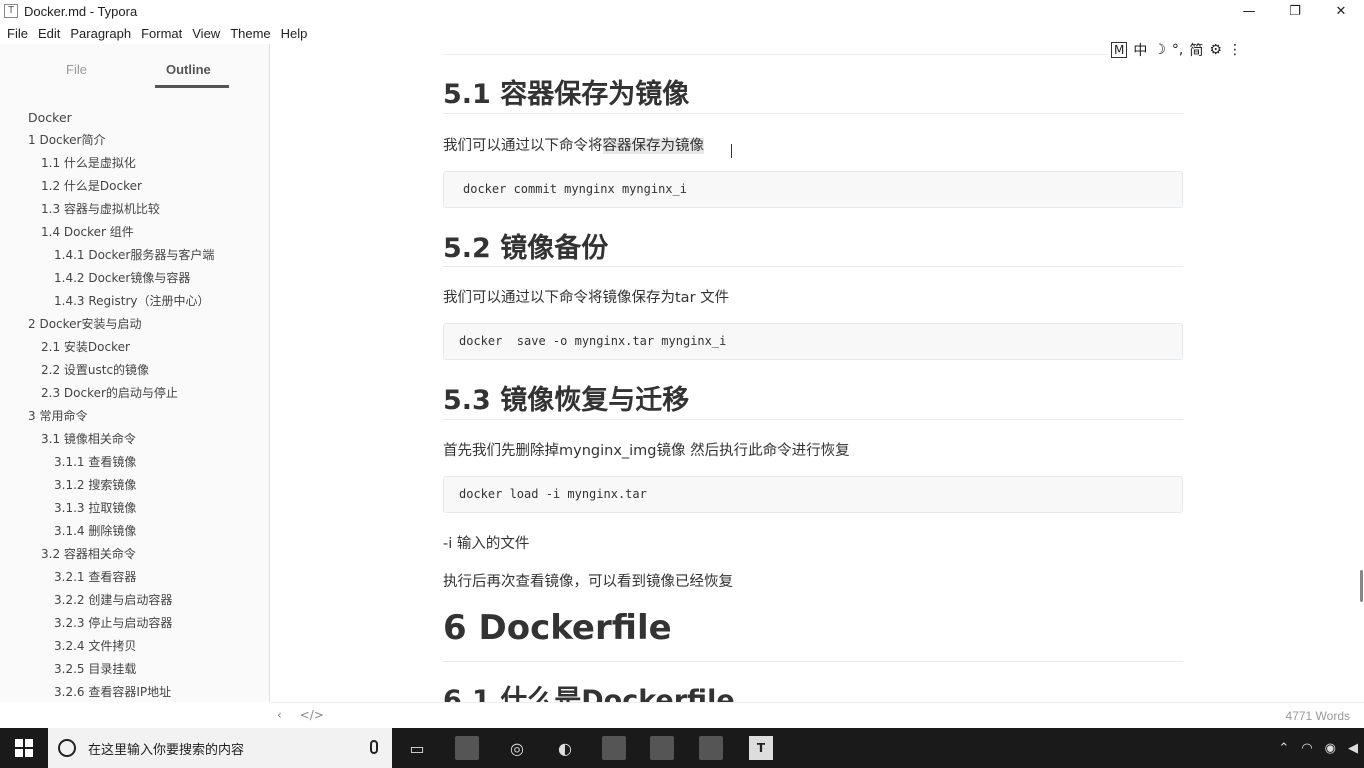  What do you see at coordinates (517, 748) in the screenshot?
I see `taskbar-app-2-icon: ◎` at bounding box center [517, 748].